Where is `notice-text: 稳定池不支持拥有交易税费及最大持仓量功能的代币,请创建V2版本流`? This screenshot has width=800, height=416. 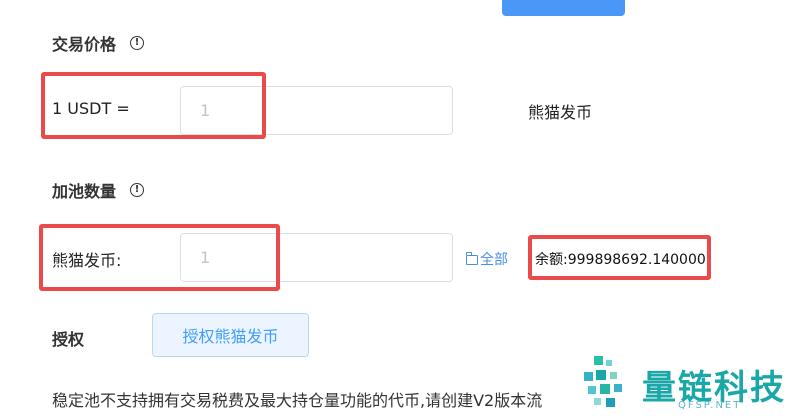 notice-text: 稳定池不支持拥有交易税费及最大持仓量功能的代币,请创建V2版本流 is located at coordinates (297, 400).